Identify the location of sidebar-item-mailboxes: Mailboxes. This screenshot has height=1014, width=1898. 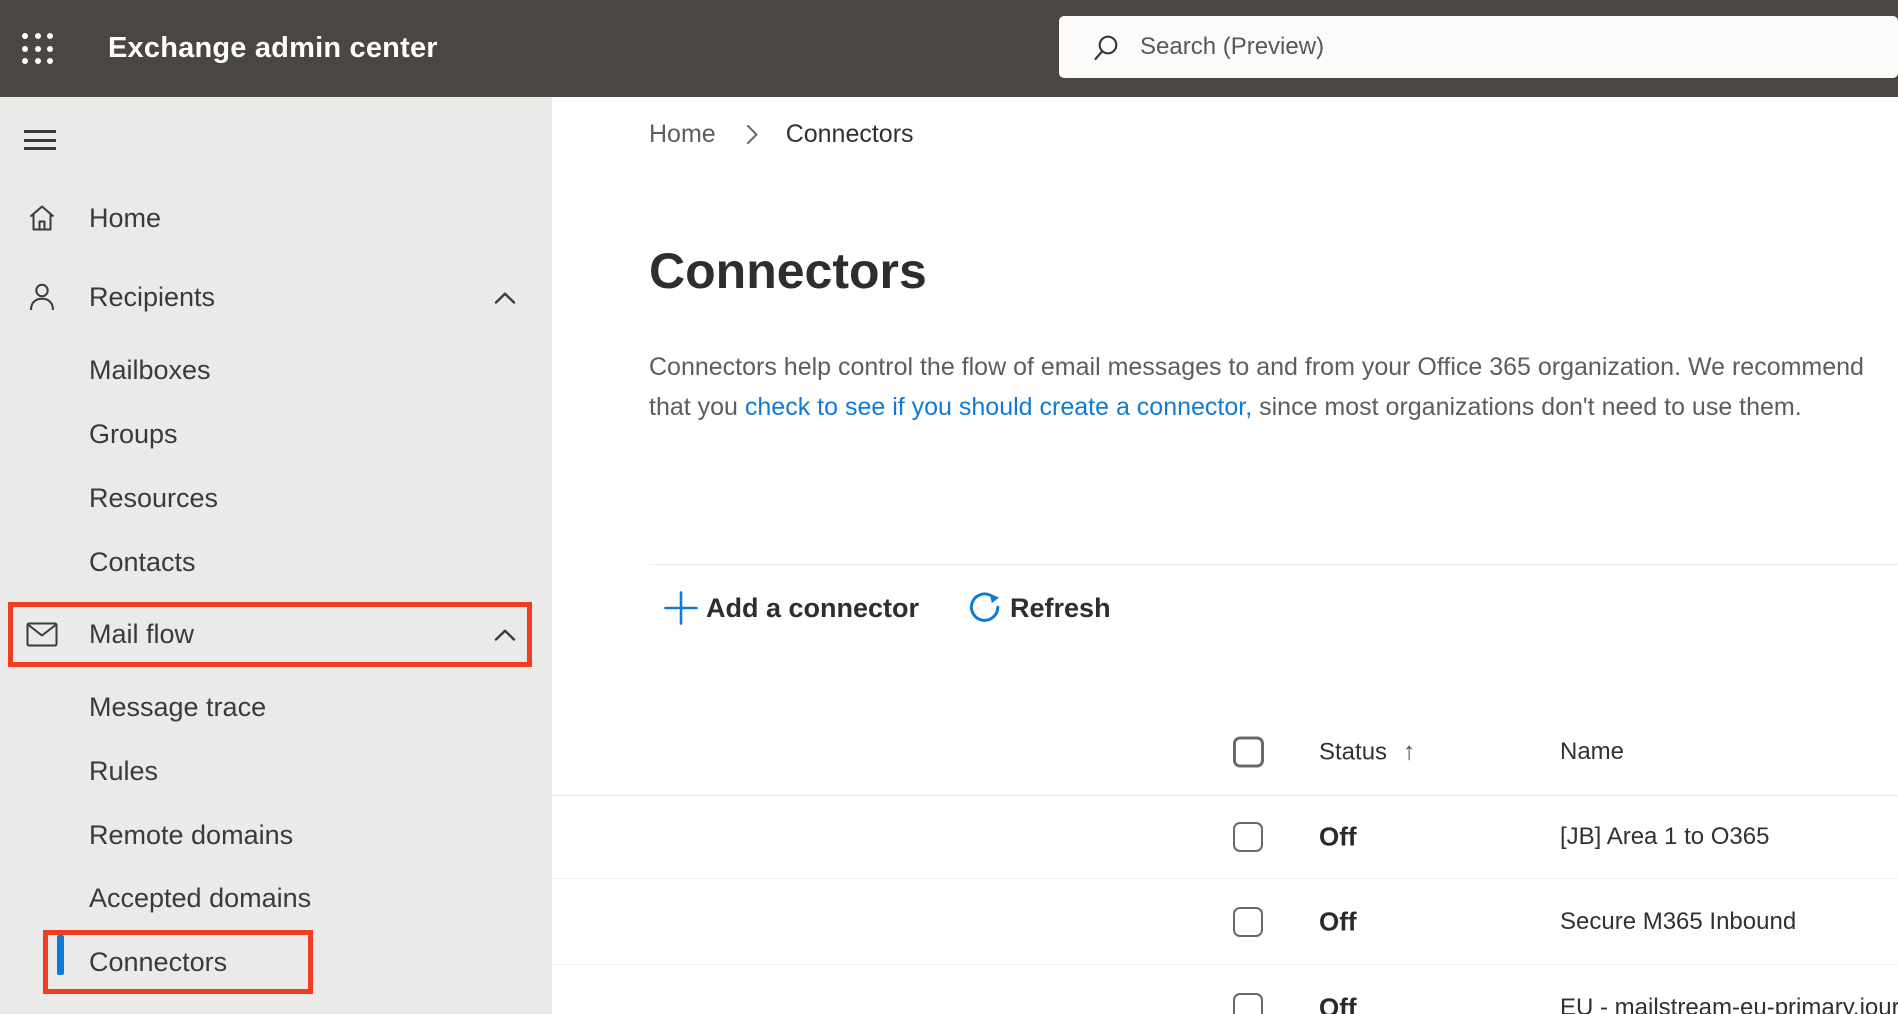
(276, 370).